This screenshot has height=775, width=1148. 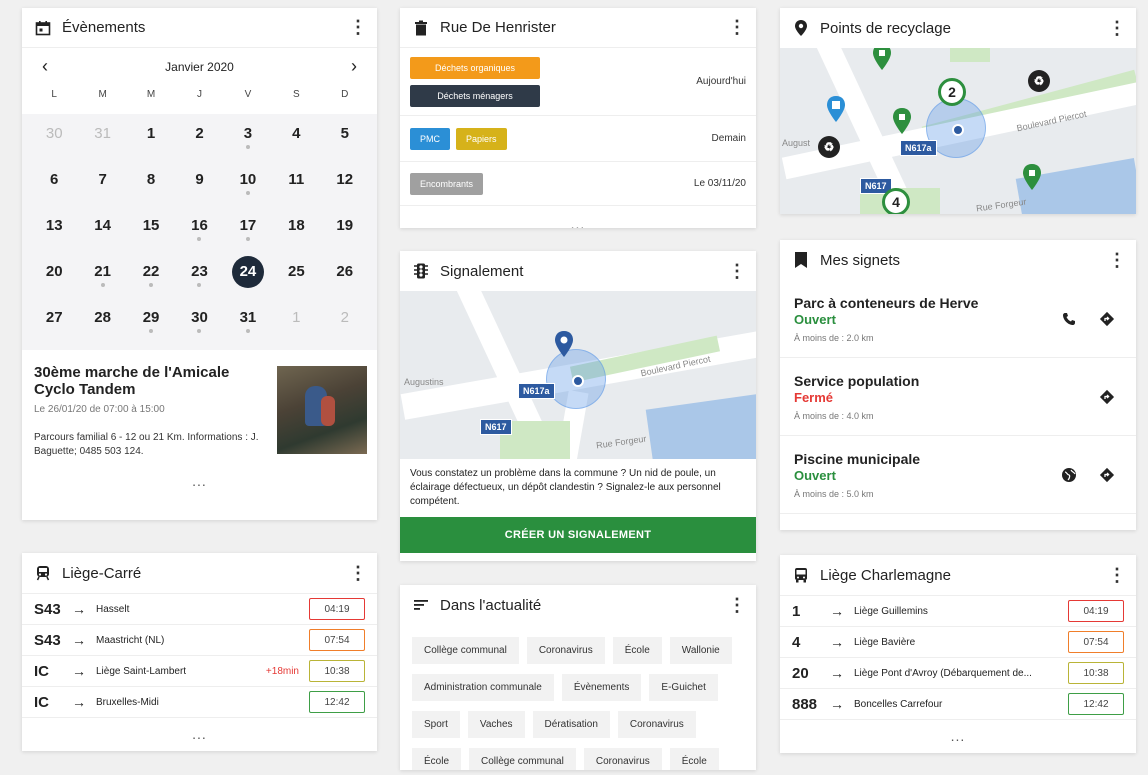 What do you see at coordinates (700, 650) in the screenshot?
I see `news-tag: Wallonie` at bounding box center [700, 650].